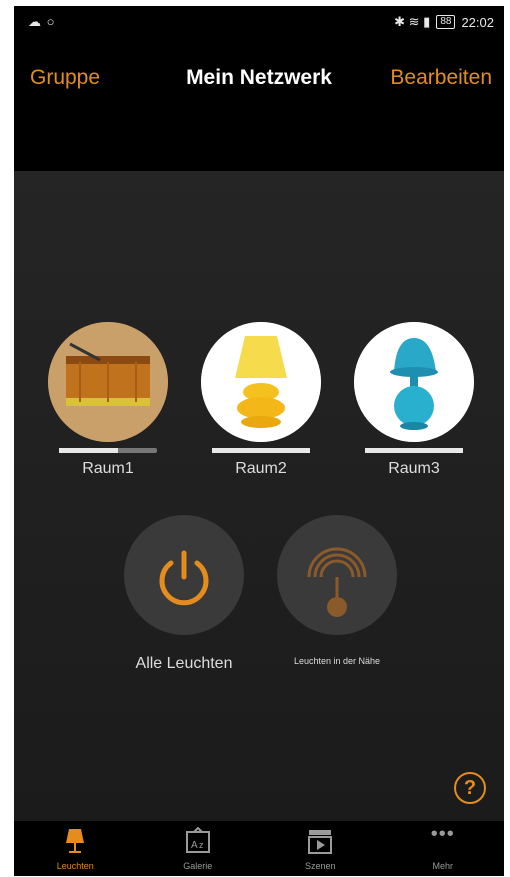 Image resolution: width=510 pixels, height=877 pixels. Describe the element at coordinates (261, 468) in the screenshot. I see `room-2-label: Raum2` at that location.